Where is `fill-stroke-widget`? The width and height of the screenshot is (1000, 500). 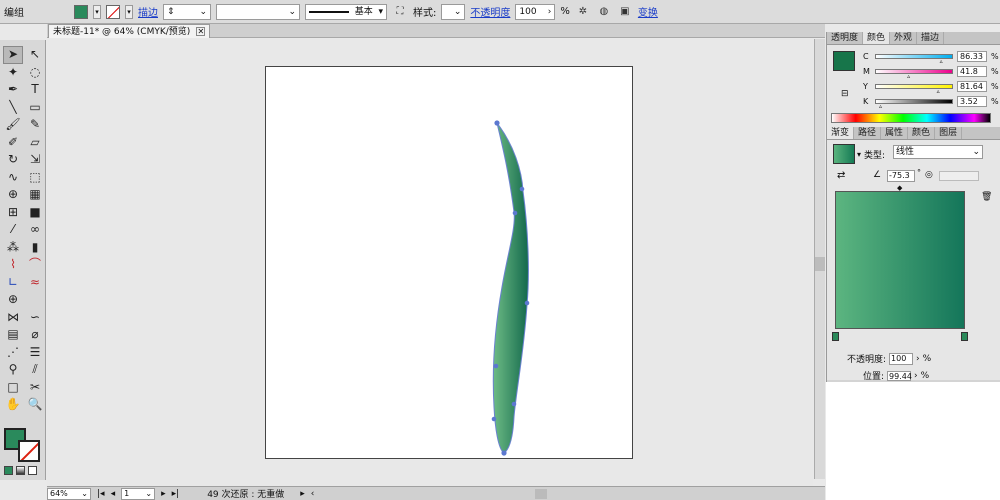
fill-stroke-widget is located at coordinates (23, 446).